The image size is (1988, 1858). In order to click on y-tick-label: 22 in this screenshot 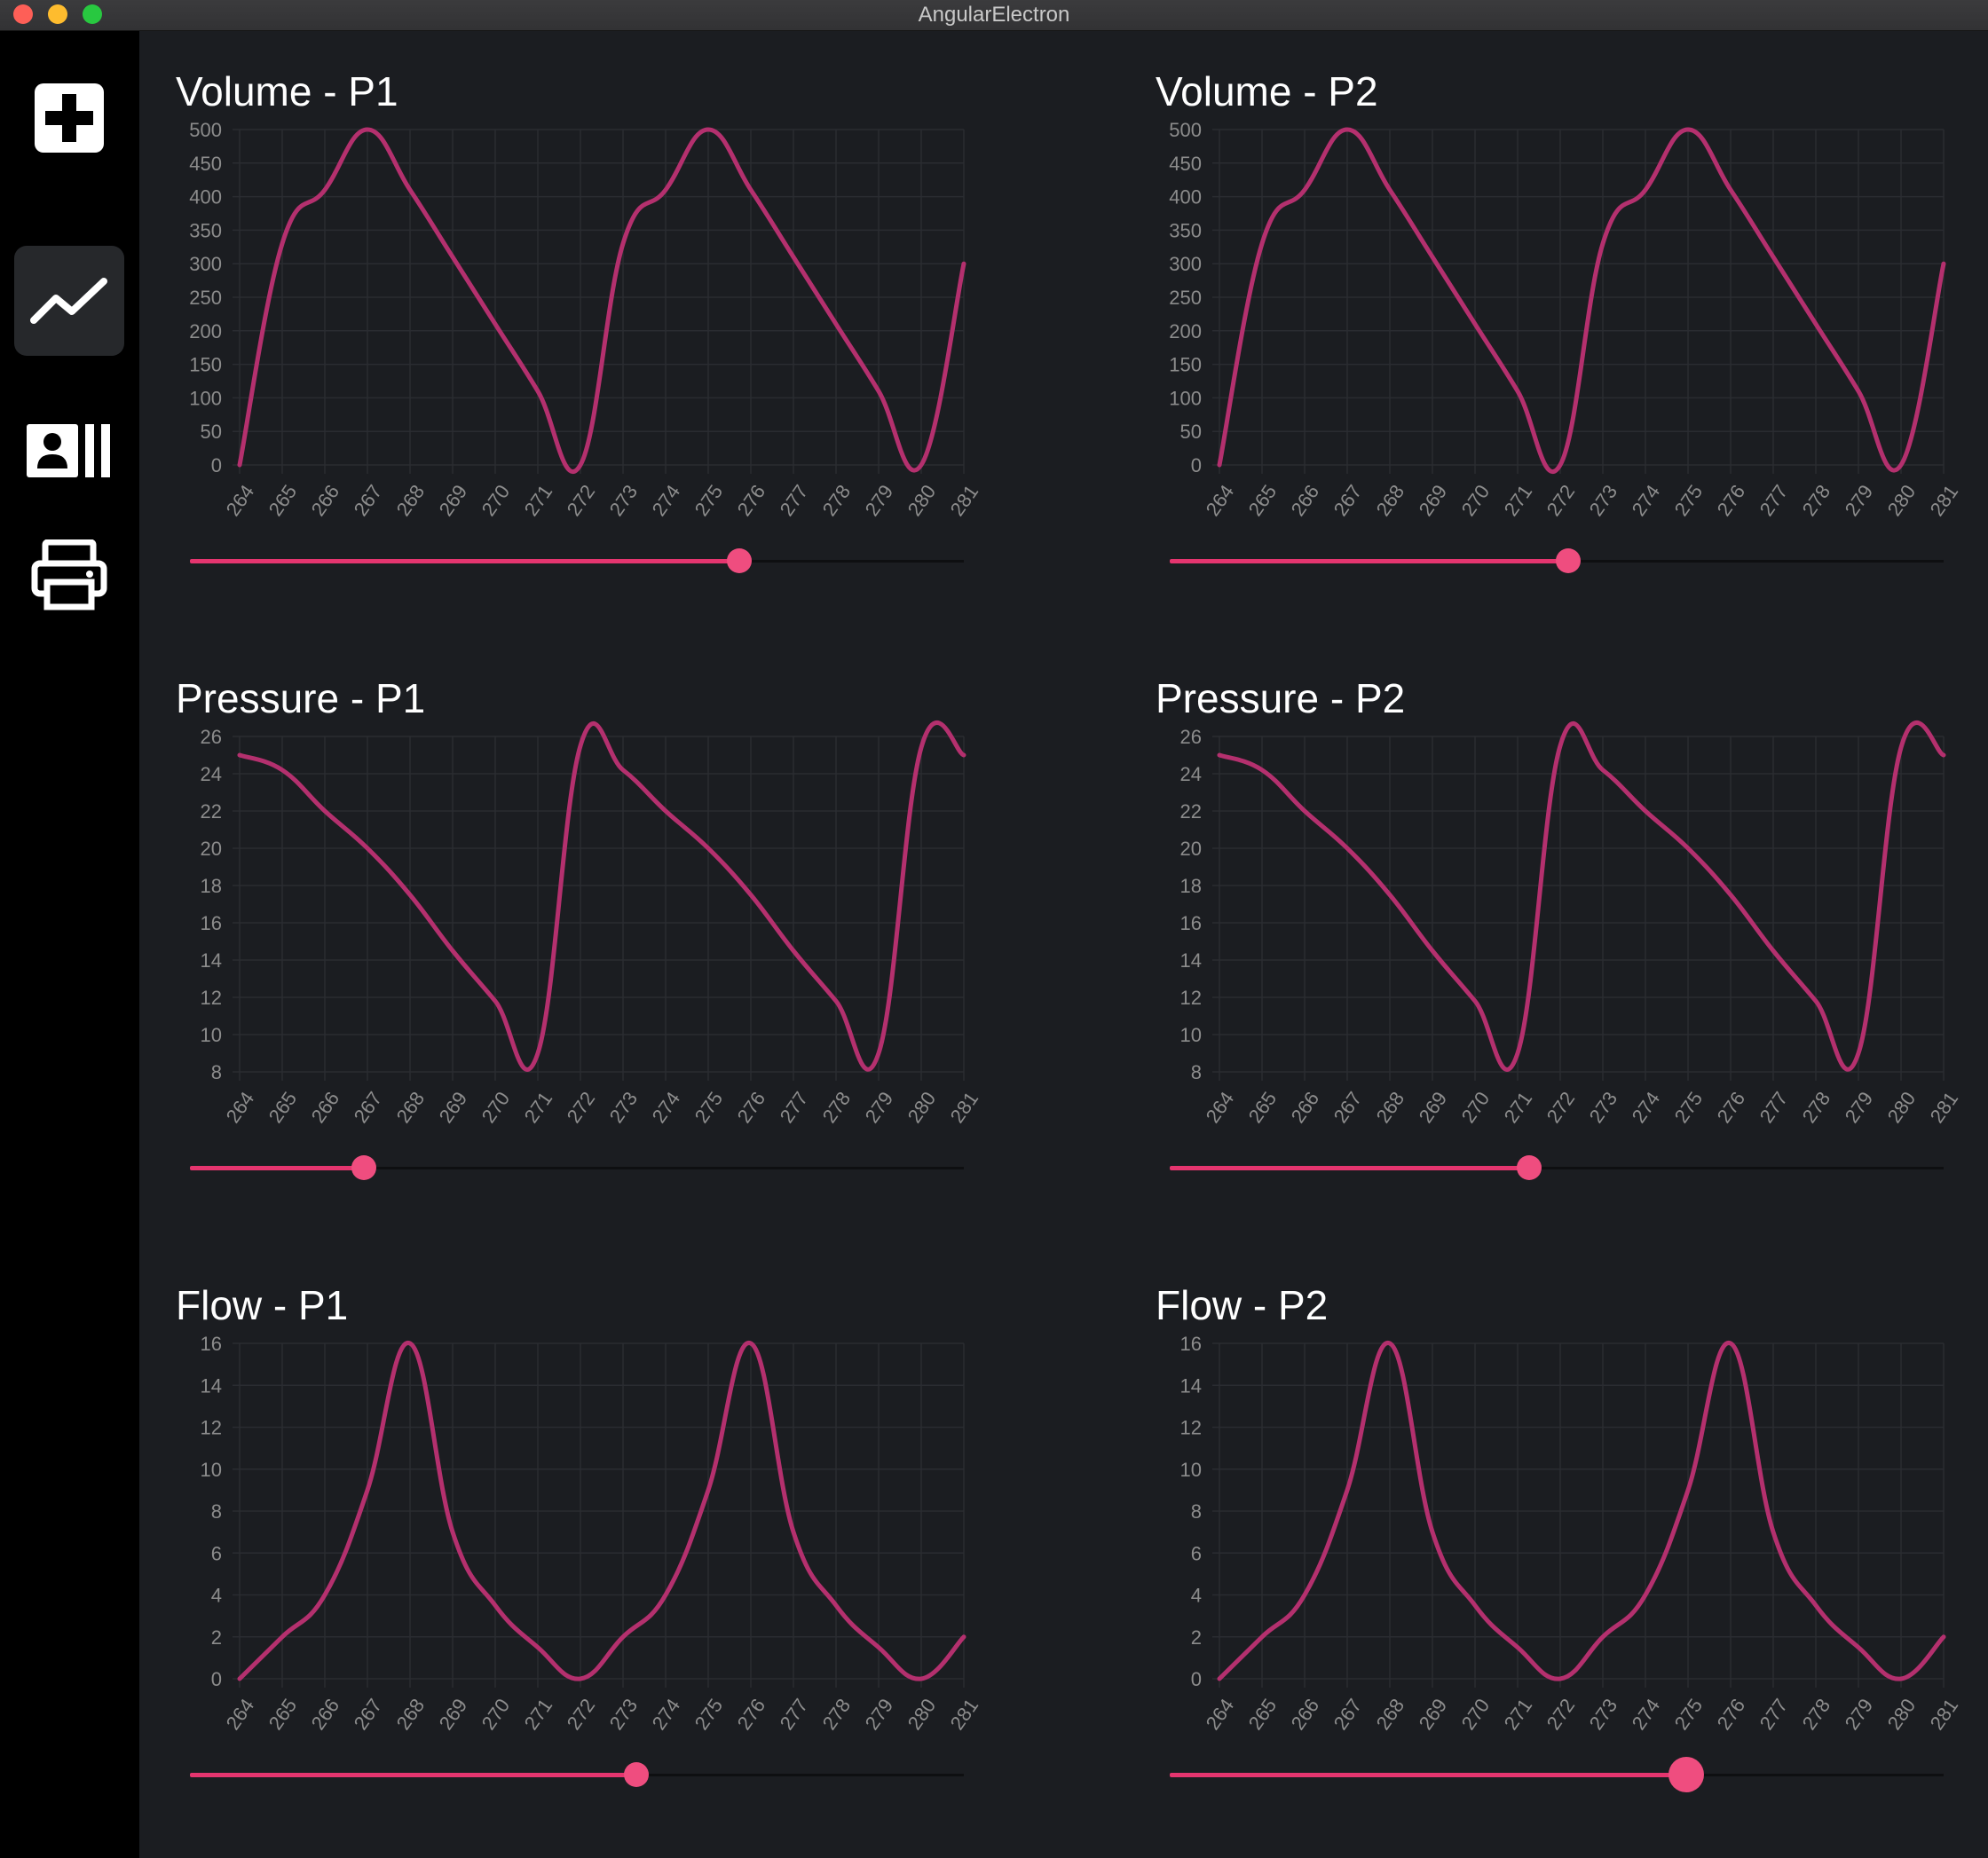, I will do `click(1191, 811)`.